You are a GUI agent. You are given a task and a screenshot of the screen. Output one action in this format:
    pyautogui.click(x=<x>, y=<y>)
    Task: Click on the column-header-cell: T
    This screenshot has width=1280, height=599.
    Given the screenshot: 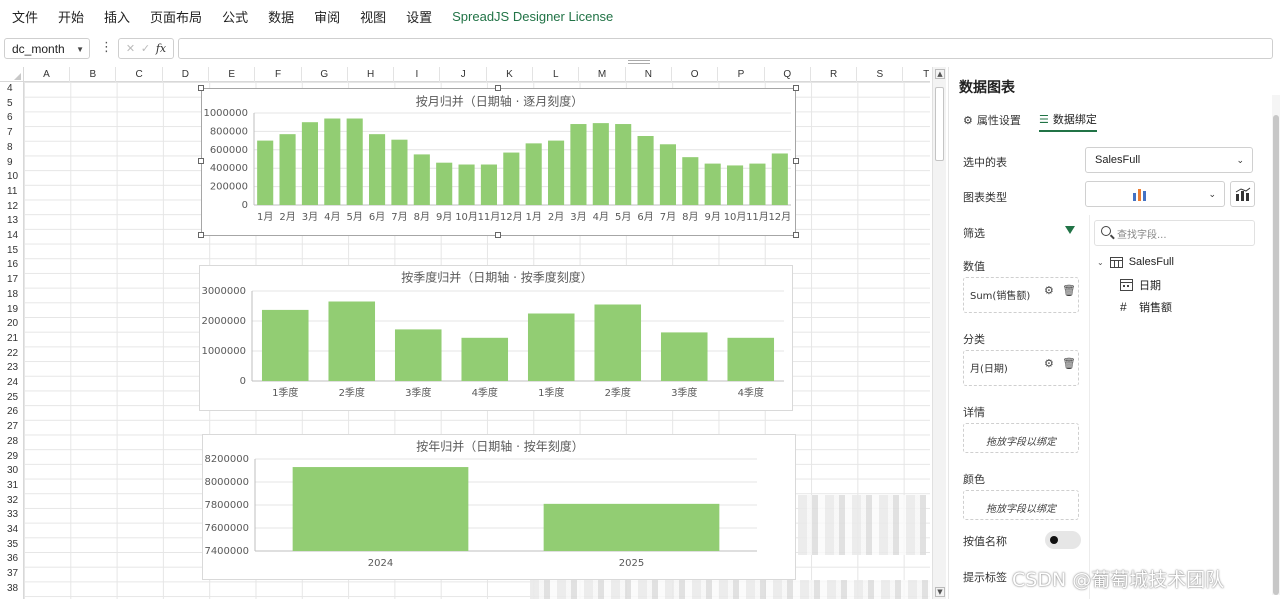 What is the action you would take?
    pyautogui.click(x=917, y=74)
    